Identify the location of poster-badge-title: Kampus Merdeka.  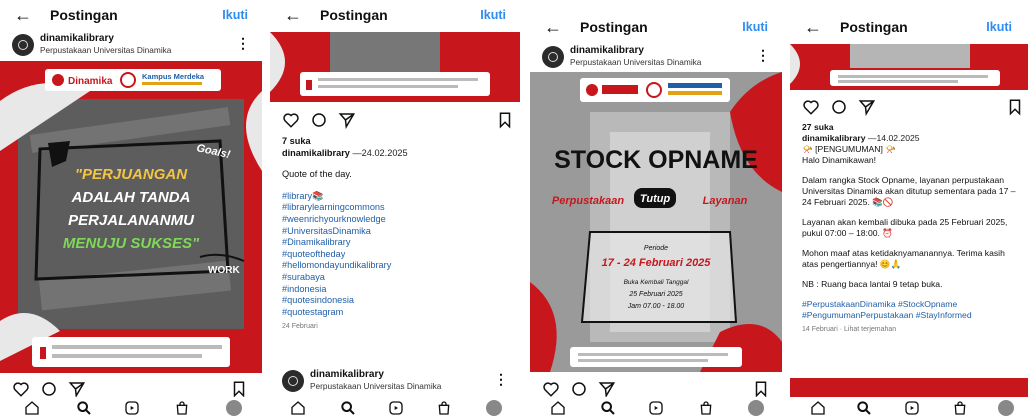
(173, 76).